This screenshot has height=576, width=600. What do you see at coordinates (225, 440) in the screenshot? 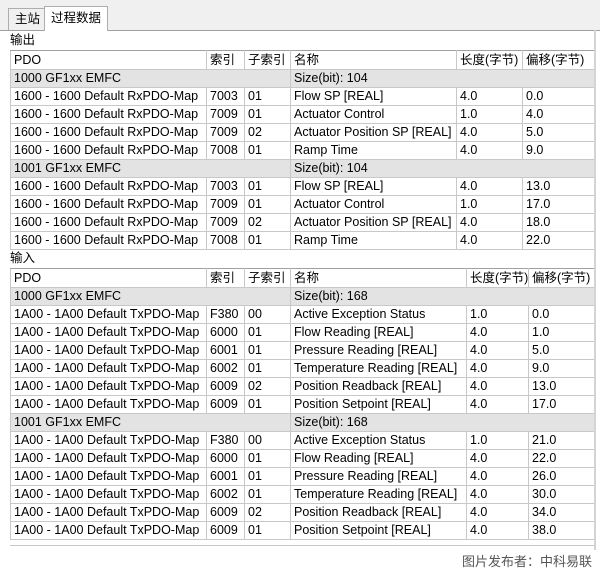
I see `index-cell: F380` at bounding box center [225, 440].